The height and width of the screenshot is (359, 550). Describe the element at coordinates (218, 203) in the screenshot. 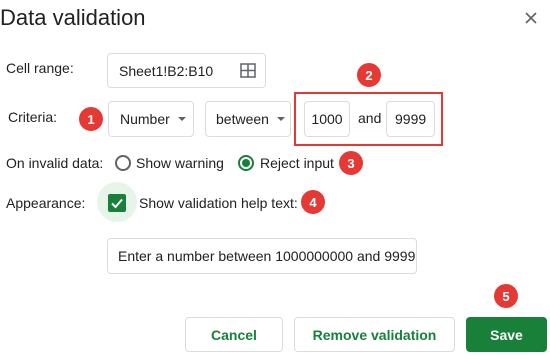

I see `help-text-checkbox-label: Show validation help text:` at that location.